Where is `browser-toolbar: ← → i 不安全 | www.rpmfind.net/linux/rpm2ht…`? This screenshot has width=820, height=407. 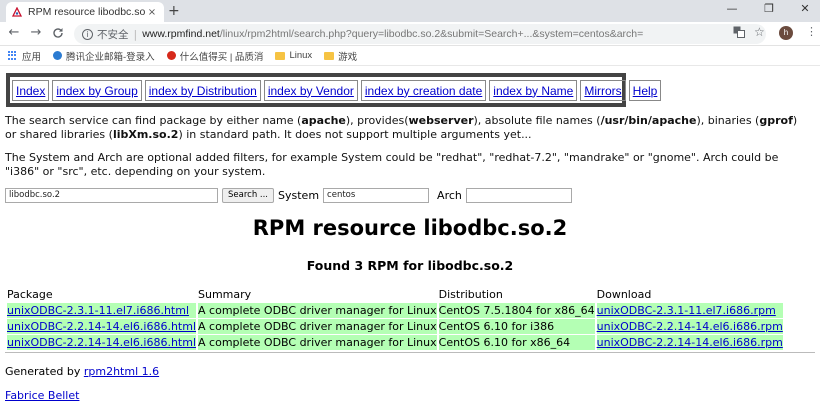 browser-toolbar: ← → i 不安全 | www.rpmfind.net/linux/rpm2ht… is located at coordinates (410, 34).